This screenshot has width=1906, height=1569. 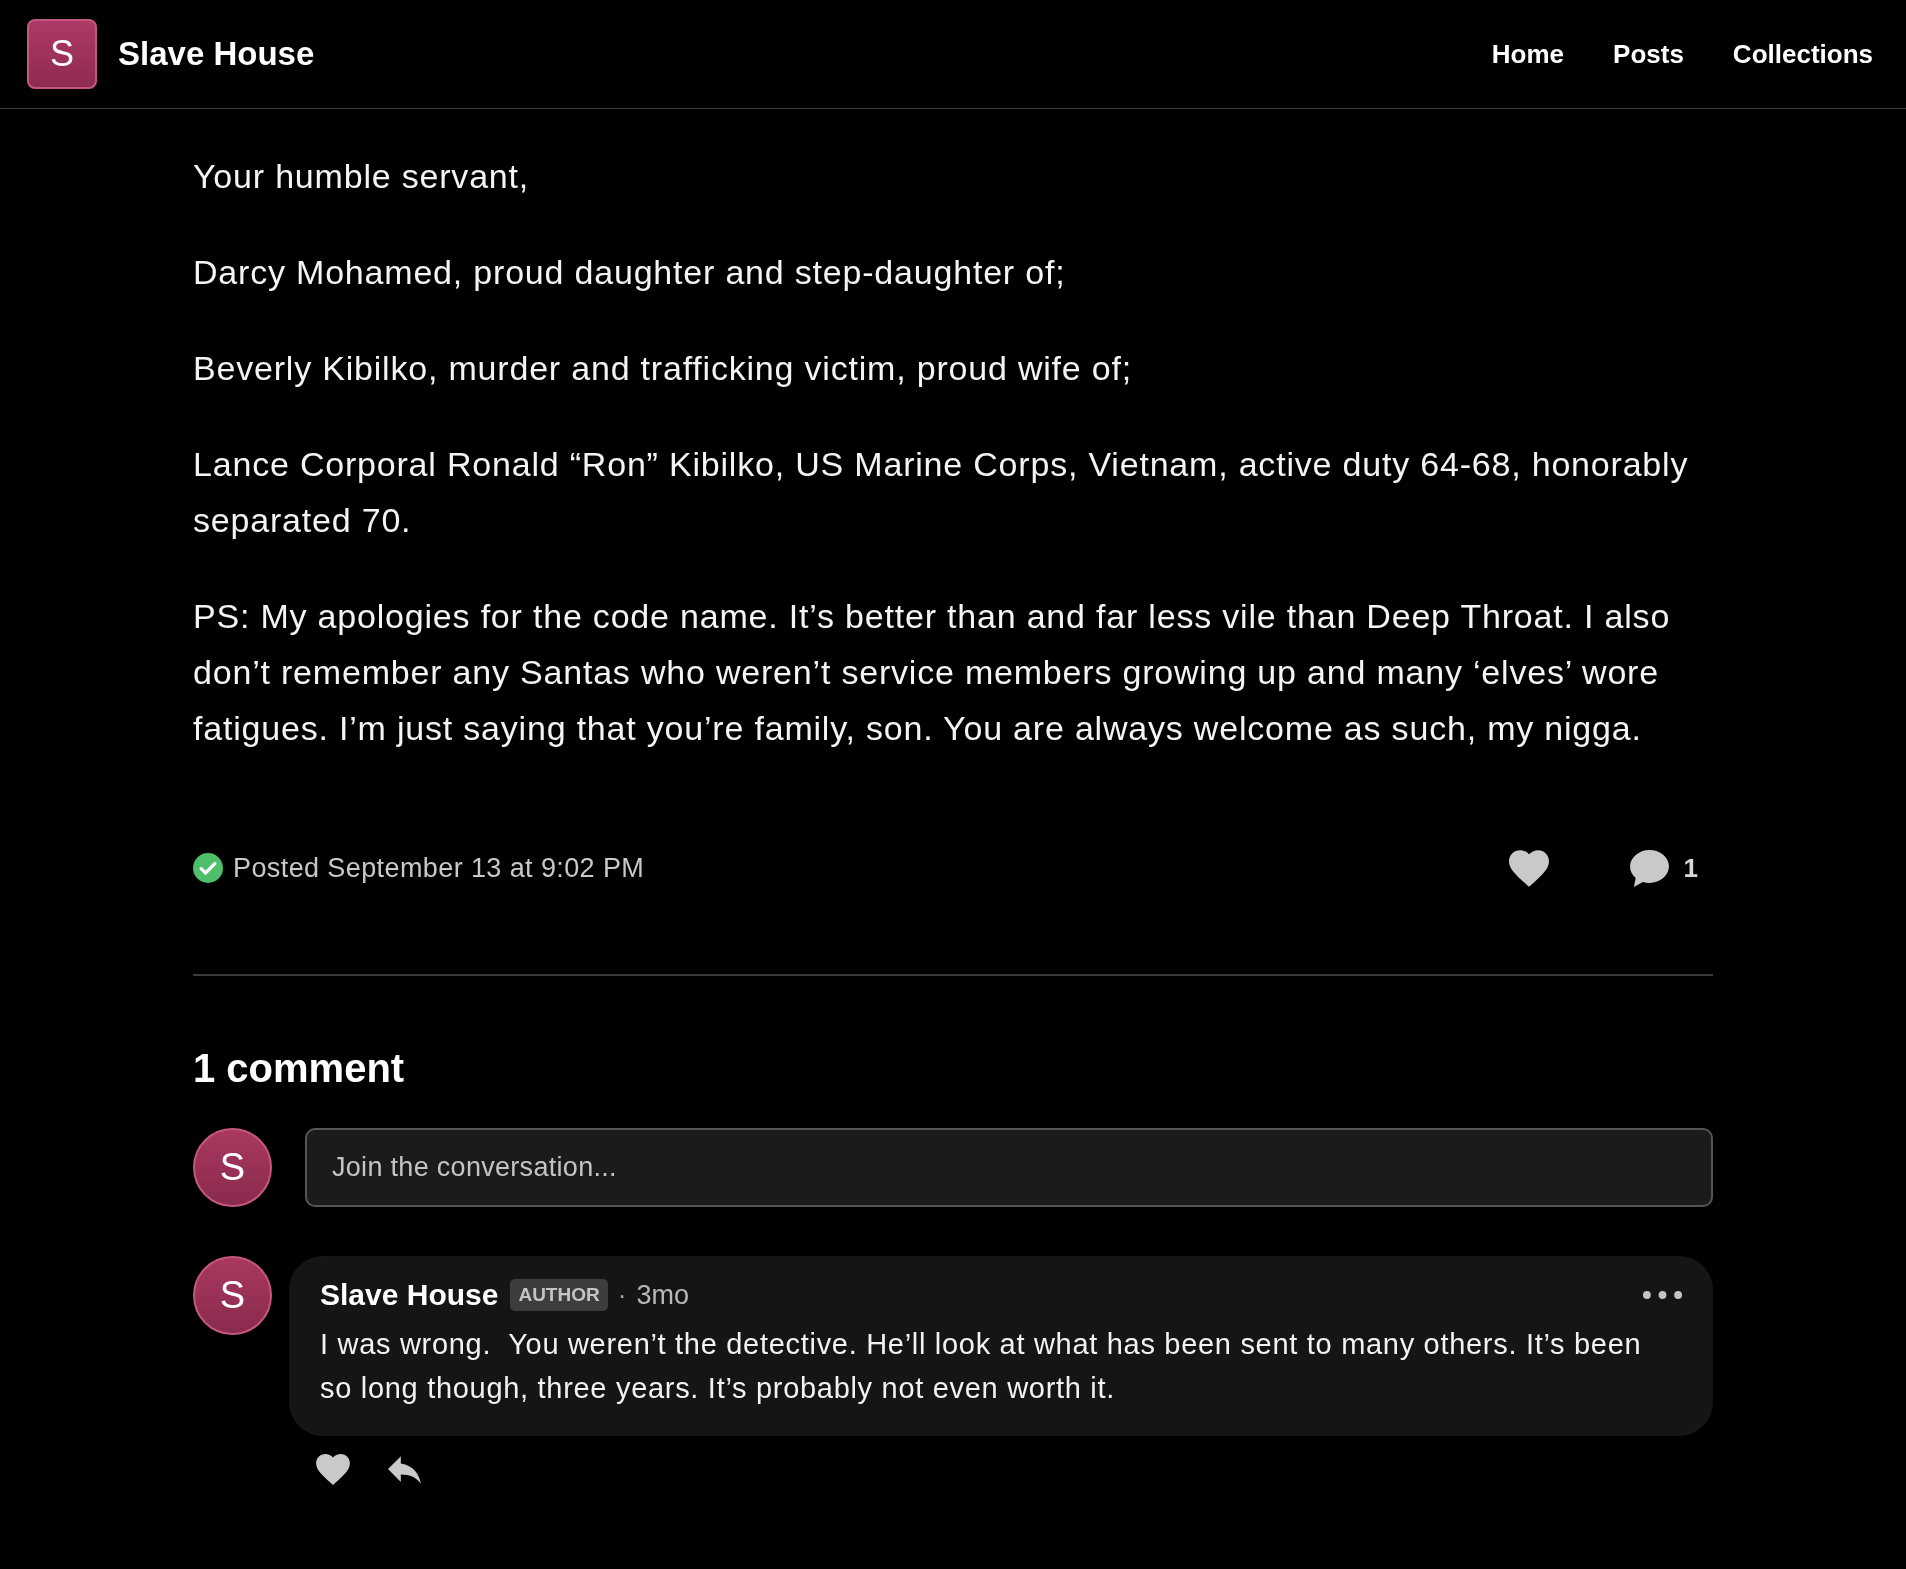 What do you see at coordinates (439, 868) in the screenshot?
I see `posted-date: Posted September 13 at 9:02 PM` at bounding box center [439, 868].